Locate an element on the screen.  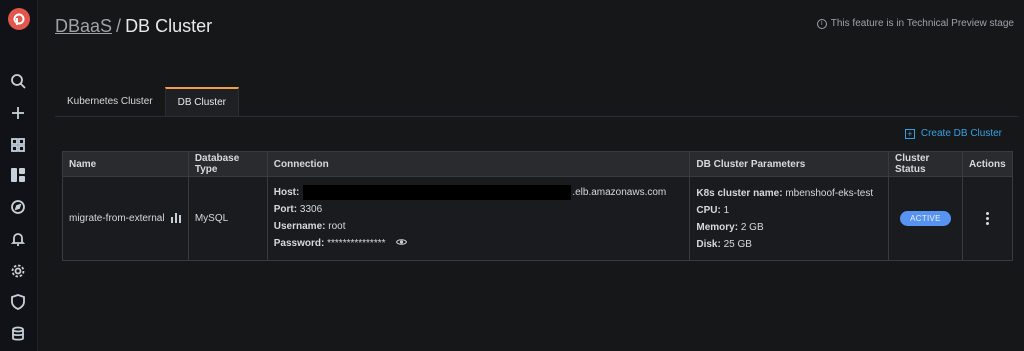
tab-kubernetes-cluster: Kubernetes Cluster is located at coordinates (110, 101).